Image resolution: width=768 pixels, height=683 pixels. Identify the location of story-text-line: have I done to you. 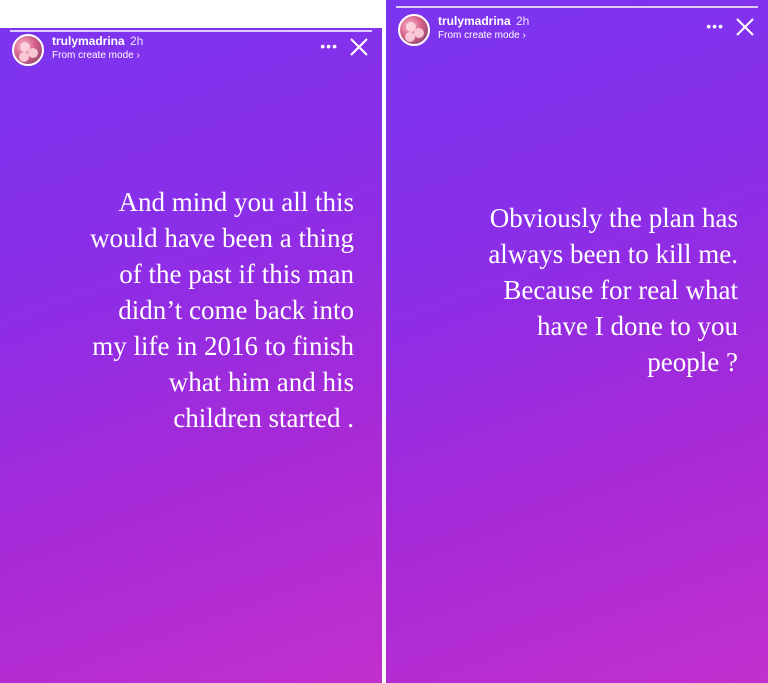
(637, 326).